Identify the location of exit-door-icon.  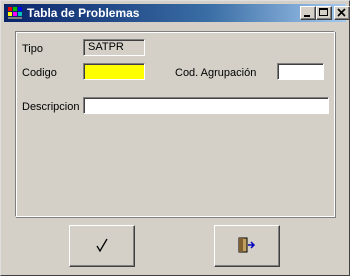
(247, 245).